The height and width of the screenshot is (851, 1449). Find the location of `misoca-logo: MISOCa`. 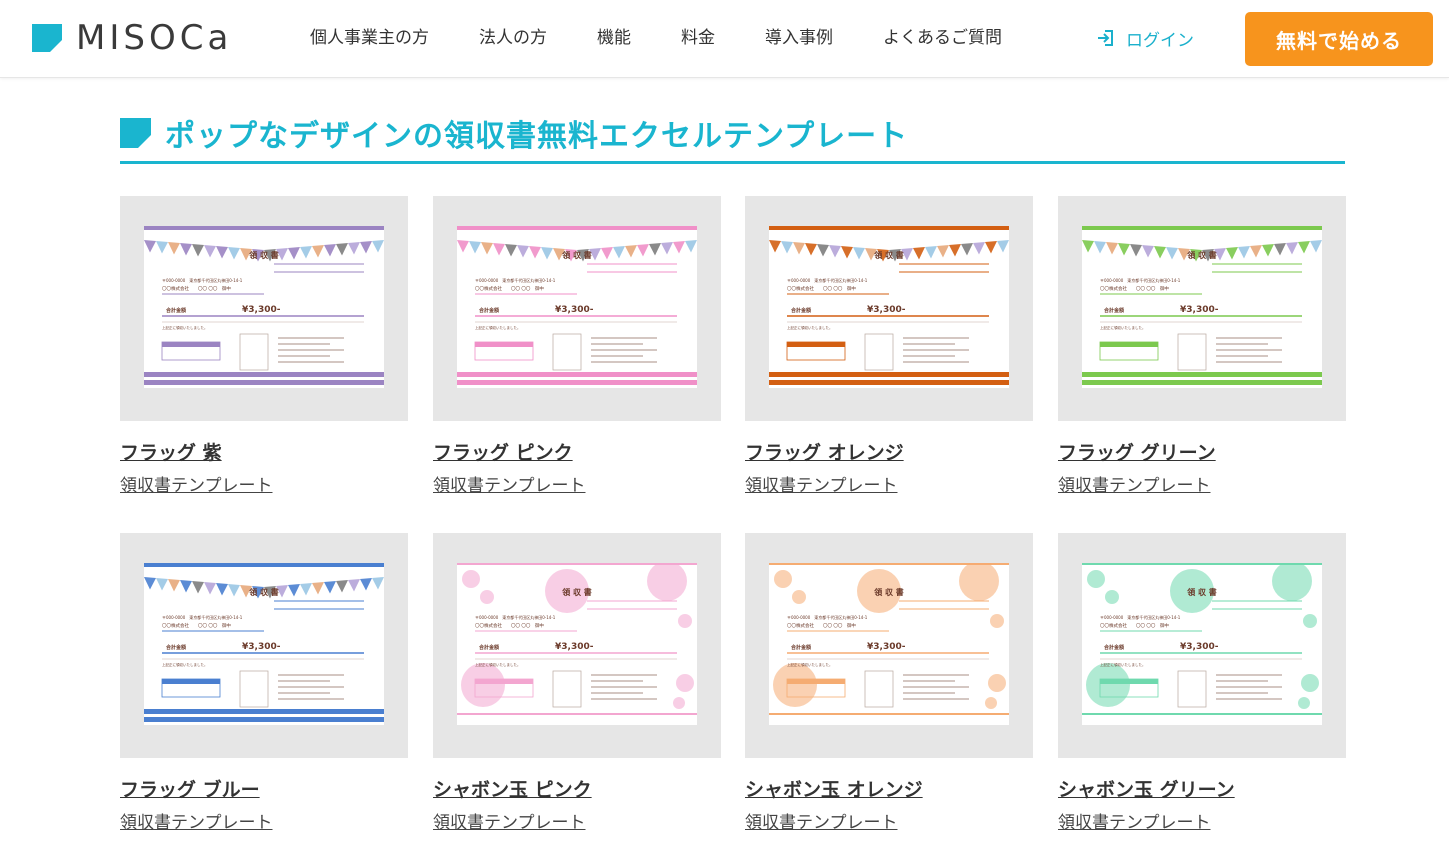

misoca-logo: MISOCa is located at coordinates (132, 38).